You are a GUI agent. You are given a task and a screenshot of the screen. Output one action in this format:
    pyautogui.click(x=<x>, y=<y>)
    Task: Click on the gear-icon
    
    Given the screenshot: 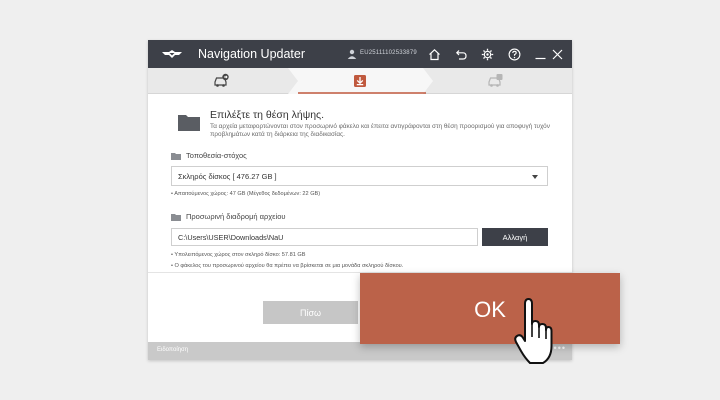 What is the action you would take?
    pyautogui.click(x=487, y=54)
    